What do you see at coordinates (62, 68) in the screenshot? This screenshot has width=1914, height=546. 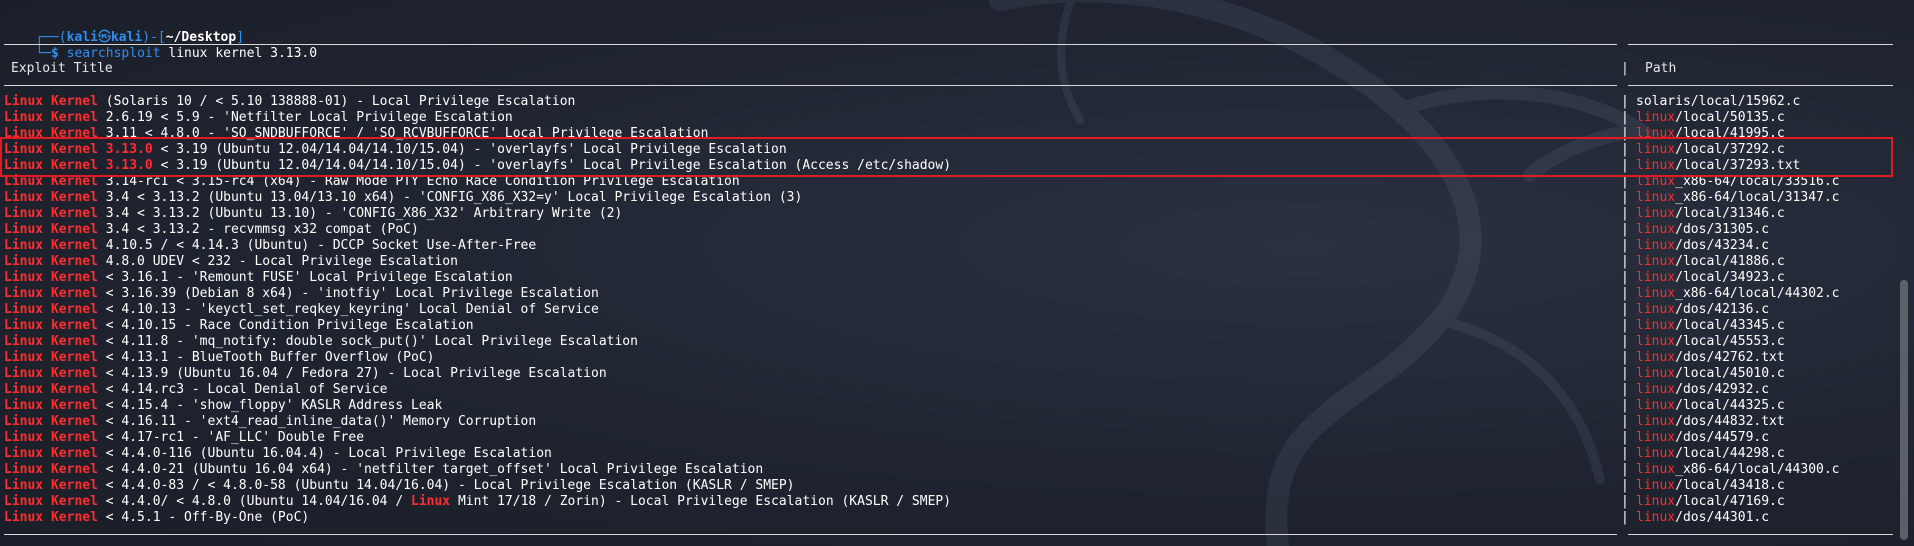 I see `col-title-header: Exploit Title` at bounding box center [62, 68].